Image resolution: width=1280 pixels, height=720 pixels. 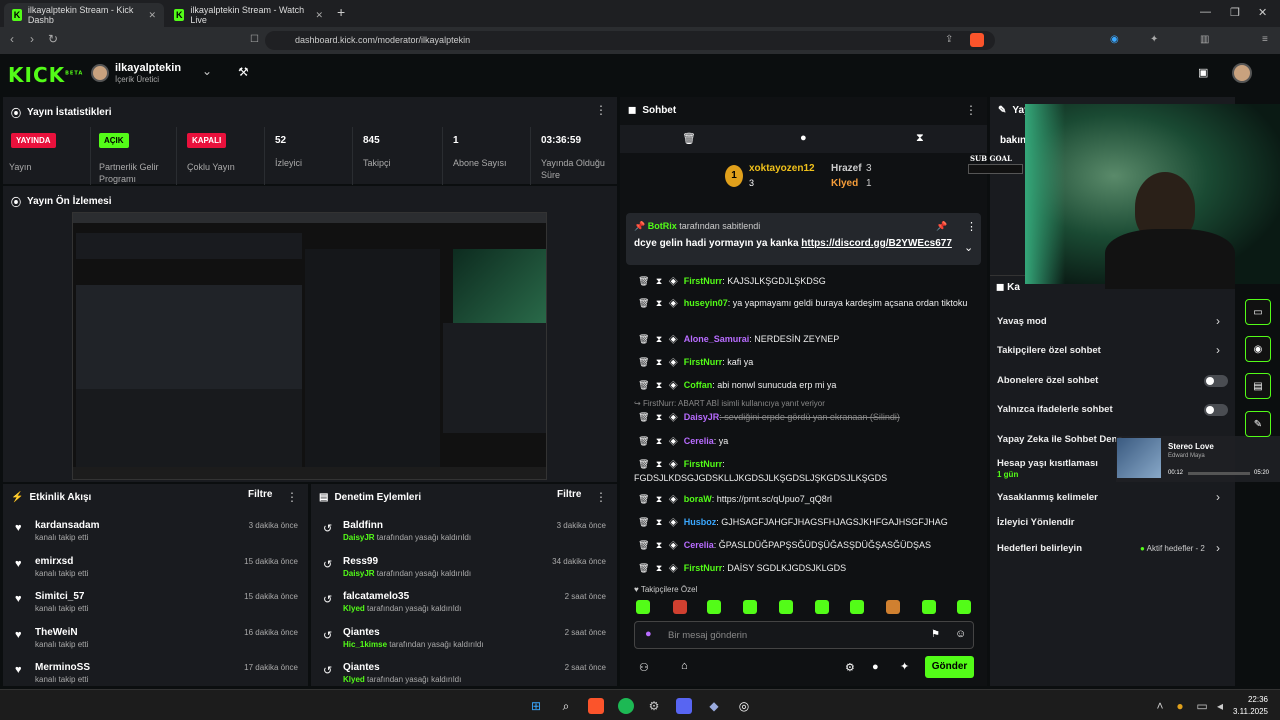 What do you see at coordinates (1245, 711) in the screenshot?
I see `clock-date: 3.11.2025` at bounding box center [1245, 711].